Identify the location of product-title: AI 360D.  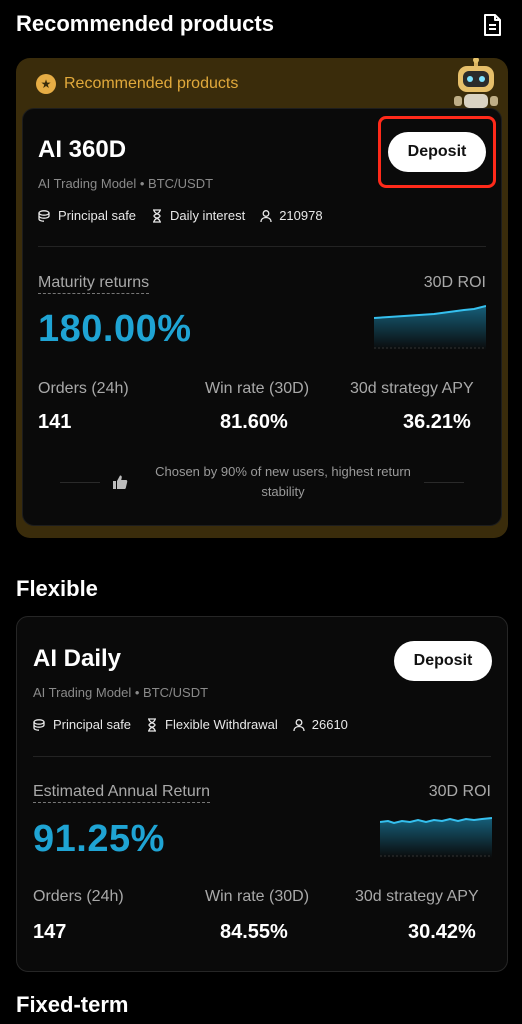
(82, 149).